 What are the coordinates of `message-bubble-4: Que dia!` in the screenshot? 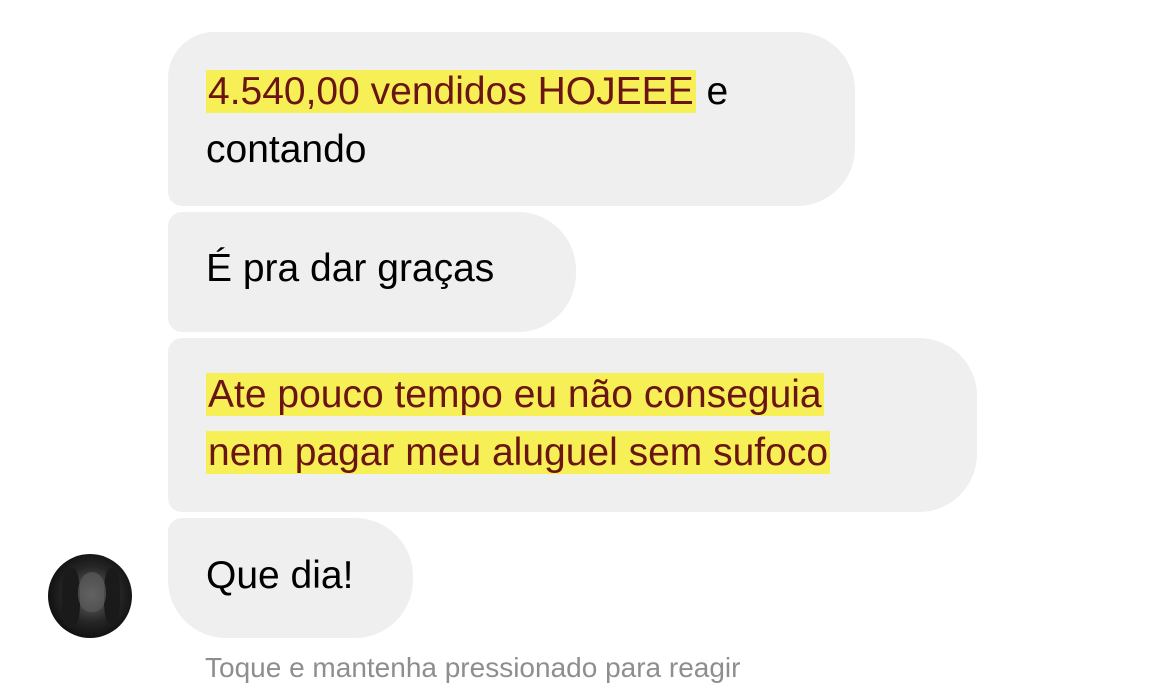 It's located at (290, 578).